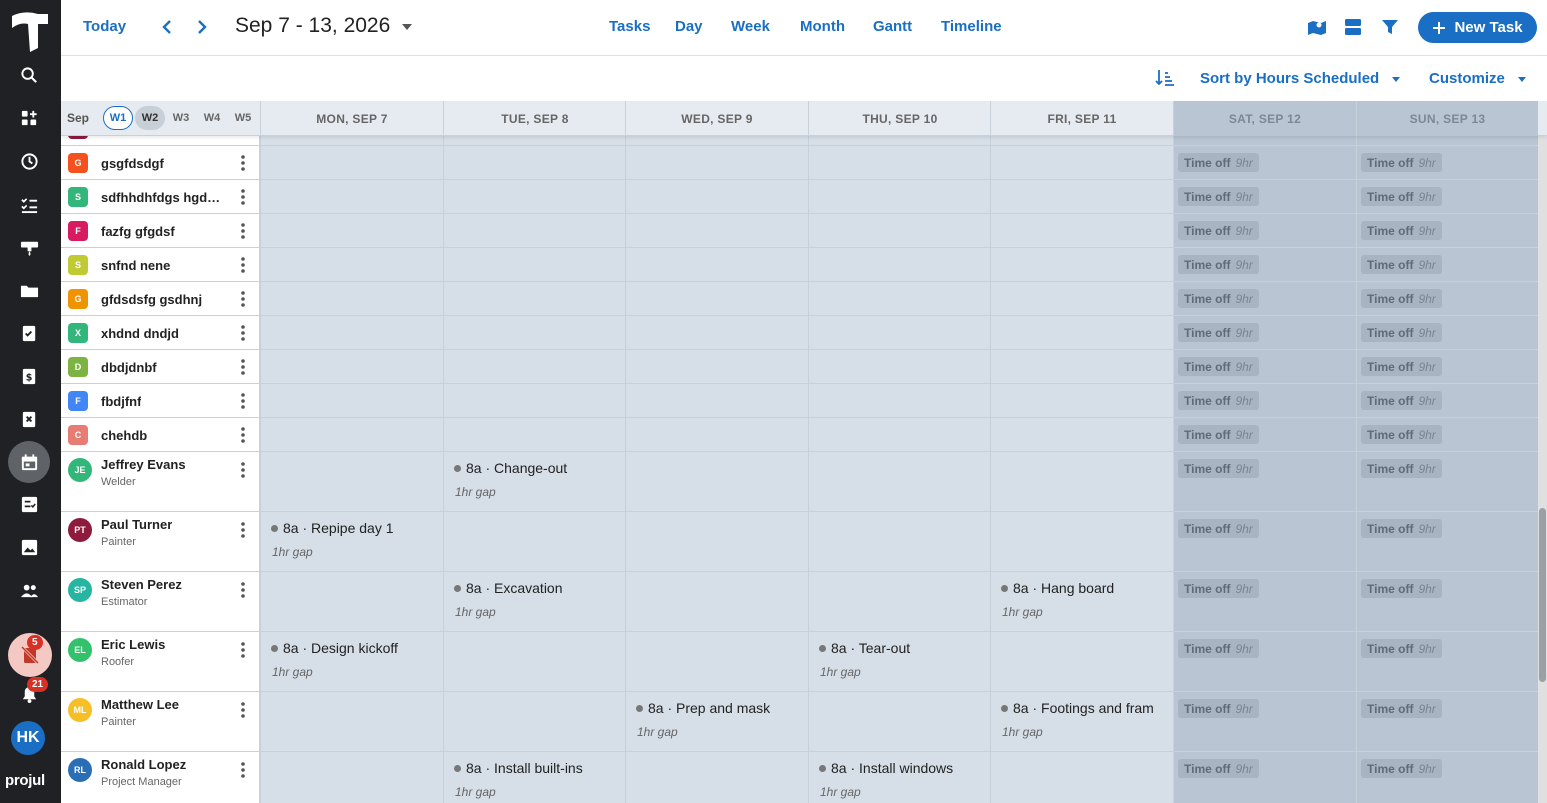  I want to click on resource-name-cell: PT Paul Turner Painter, so click(160, 541).